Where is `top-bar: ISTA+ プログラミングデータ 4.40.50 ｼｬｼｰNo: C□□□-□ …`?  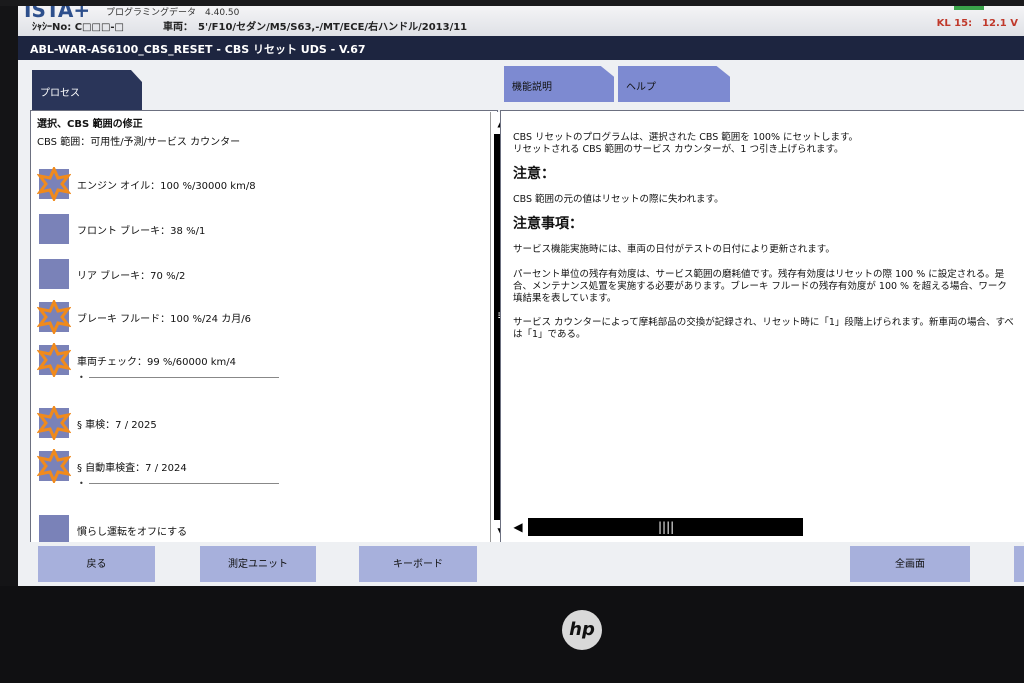
top-bar: ISTA+ プログラミングデータ 4.40.50 ｼｬｼｰNo: C□□□-□ … is located at coordinates (521, 21).